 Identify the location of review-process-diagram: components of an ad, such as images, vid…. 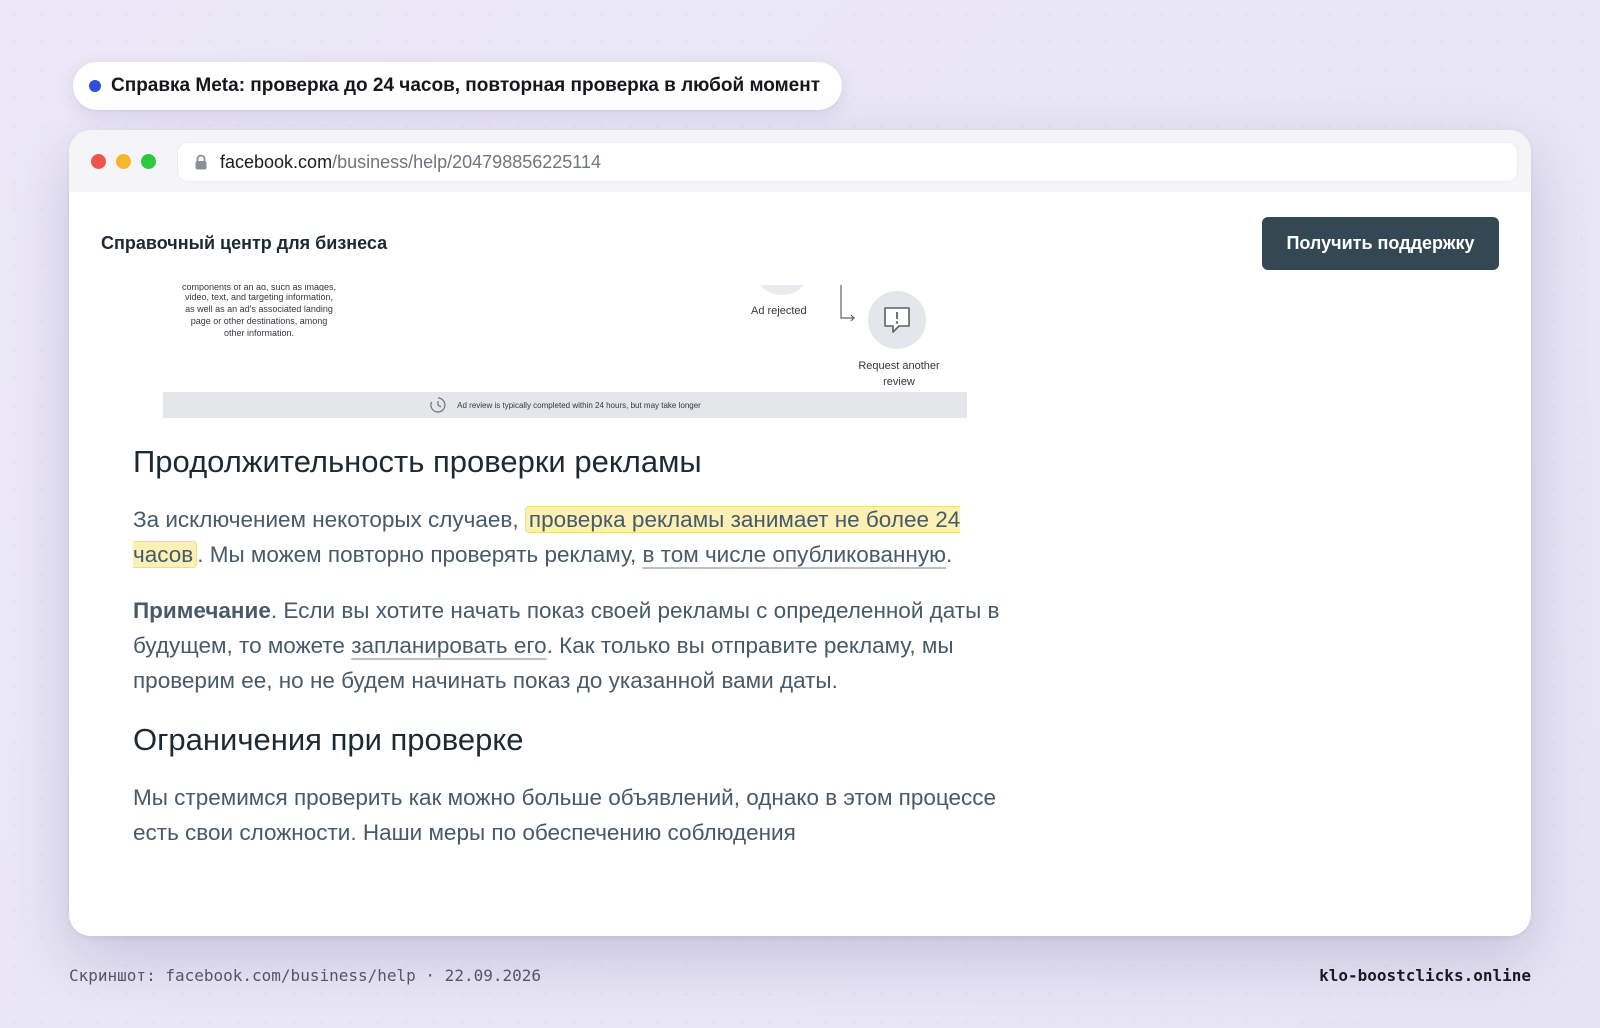
(565, 360).